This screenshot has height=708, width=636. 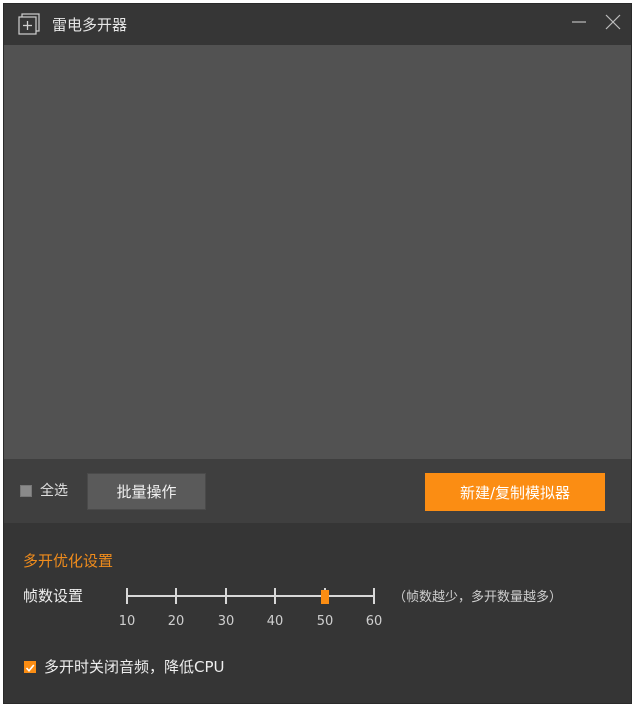 I want to click on checkmark-icon, so click(x=30, y=667).